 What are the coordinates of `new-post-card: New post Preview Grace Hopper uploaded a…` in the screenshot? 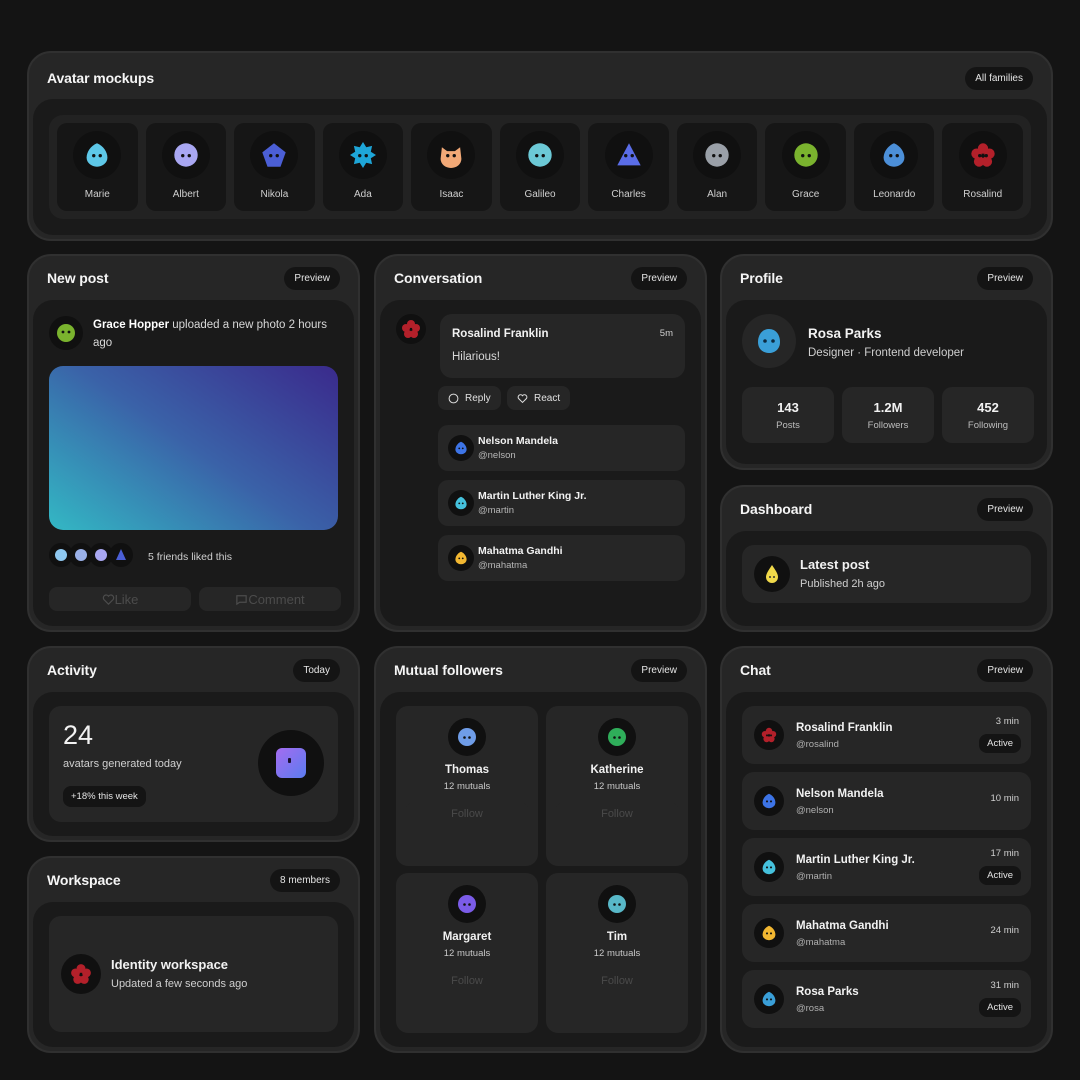 It's located at (193, 443).